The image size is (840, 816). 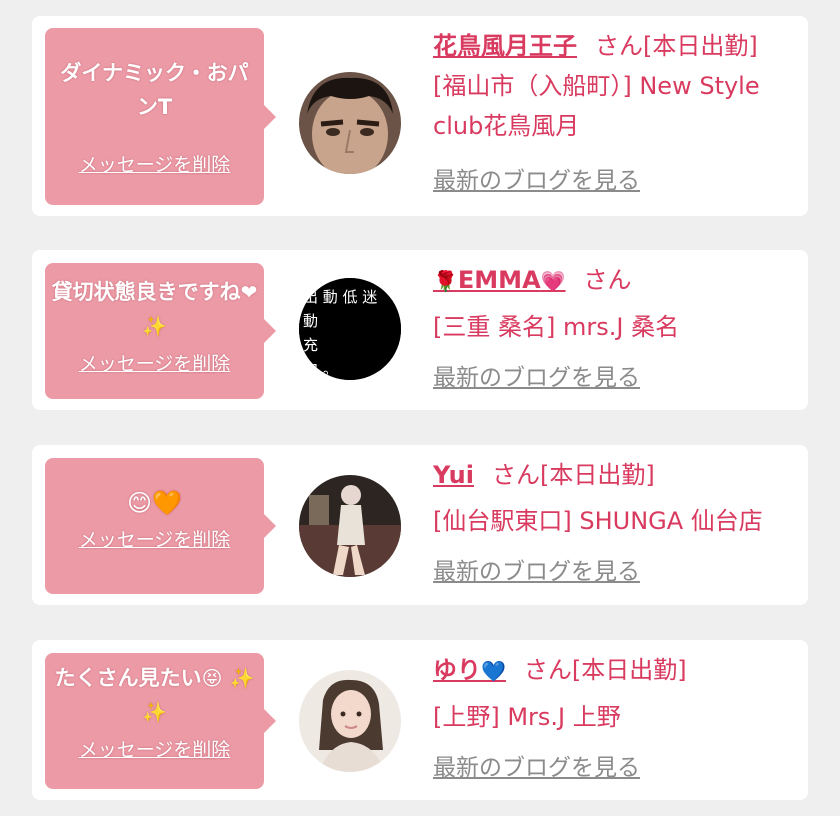 I want to click on man-face-photo-icon, so click(x=350, y=123).